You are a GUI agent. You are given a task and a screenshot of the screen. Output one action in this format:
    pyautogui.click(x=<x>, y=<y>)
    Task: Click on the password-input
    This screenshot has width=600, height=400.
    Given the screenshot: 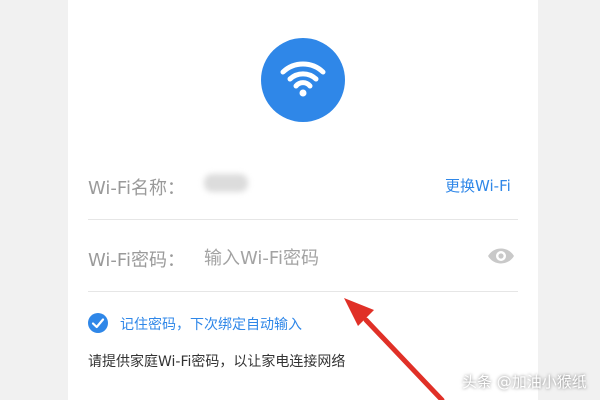 What is the action you would take?
    pyautogui.click(x=339, y=258)
    